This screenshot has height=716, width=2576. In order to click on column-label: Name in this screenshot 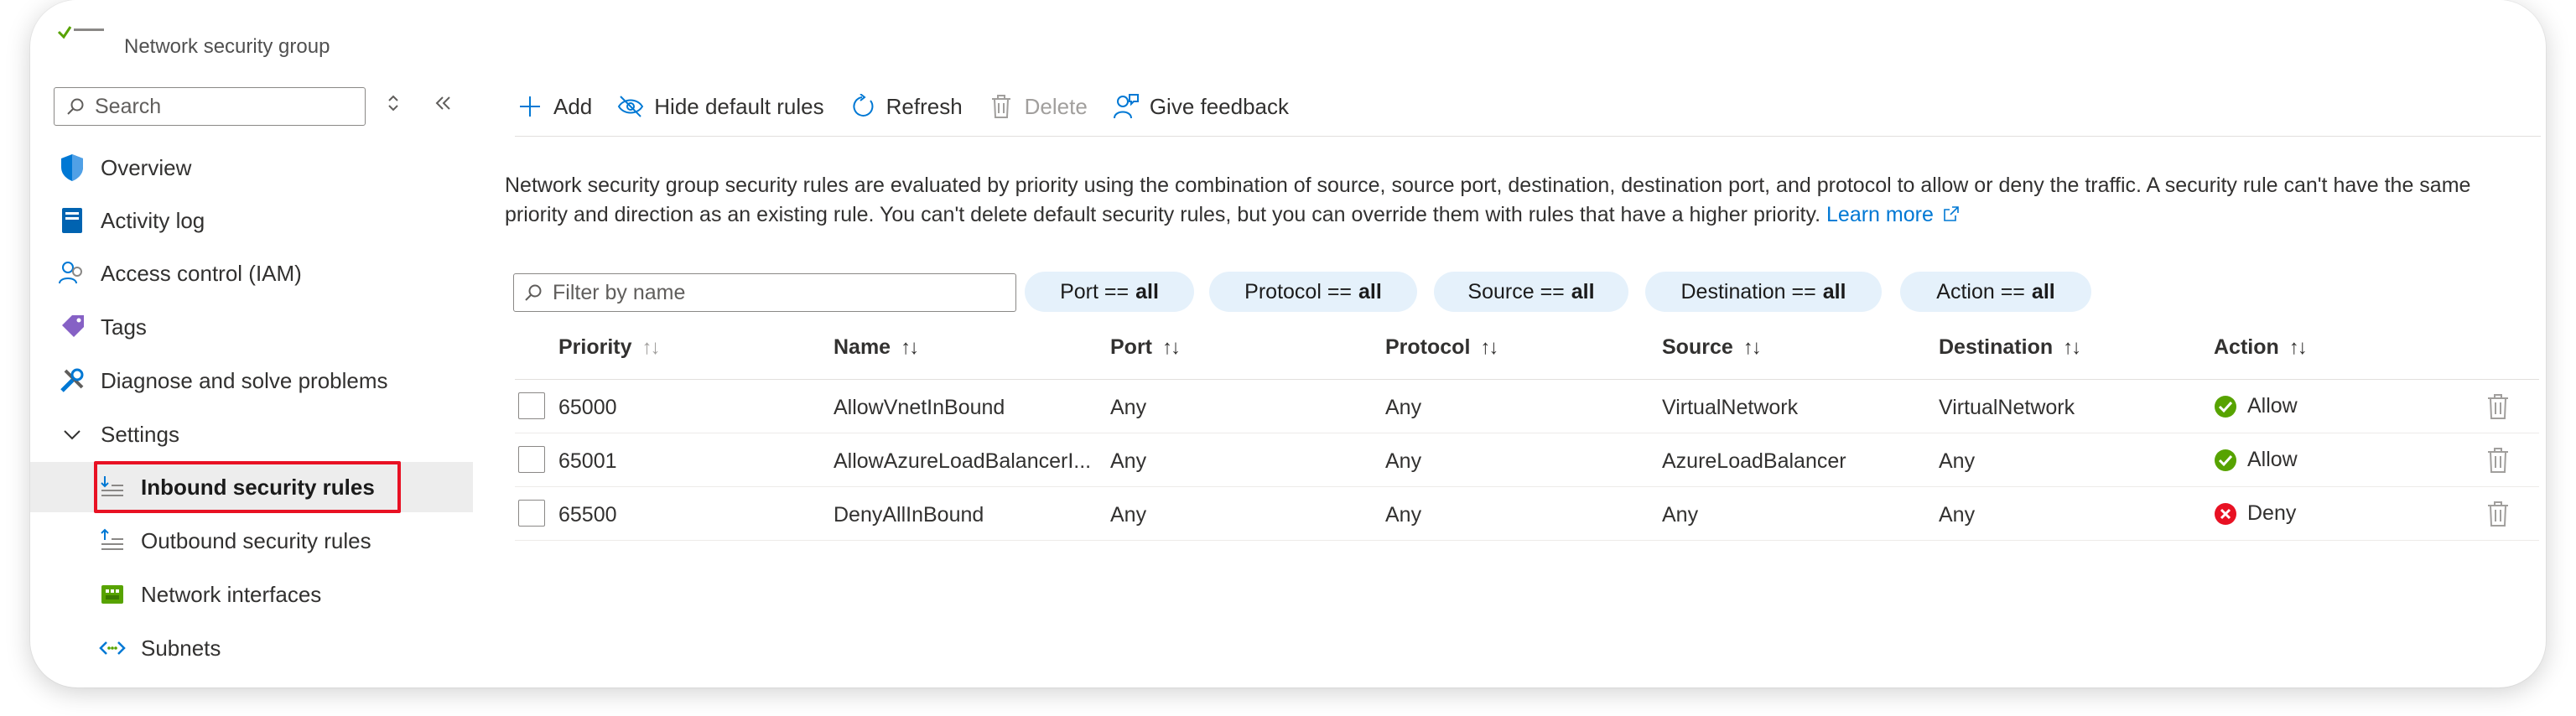, I will do `click(862, 347)`.